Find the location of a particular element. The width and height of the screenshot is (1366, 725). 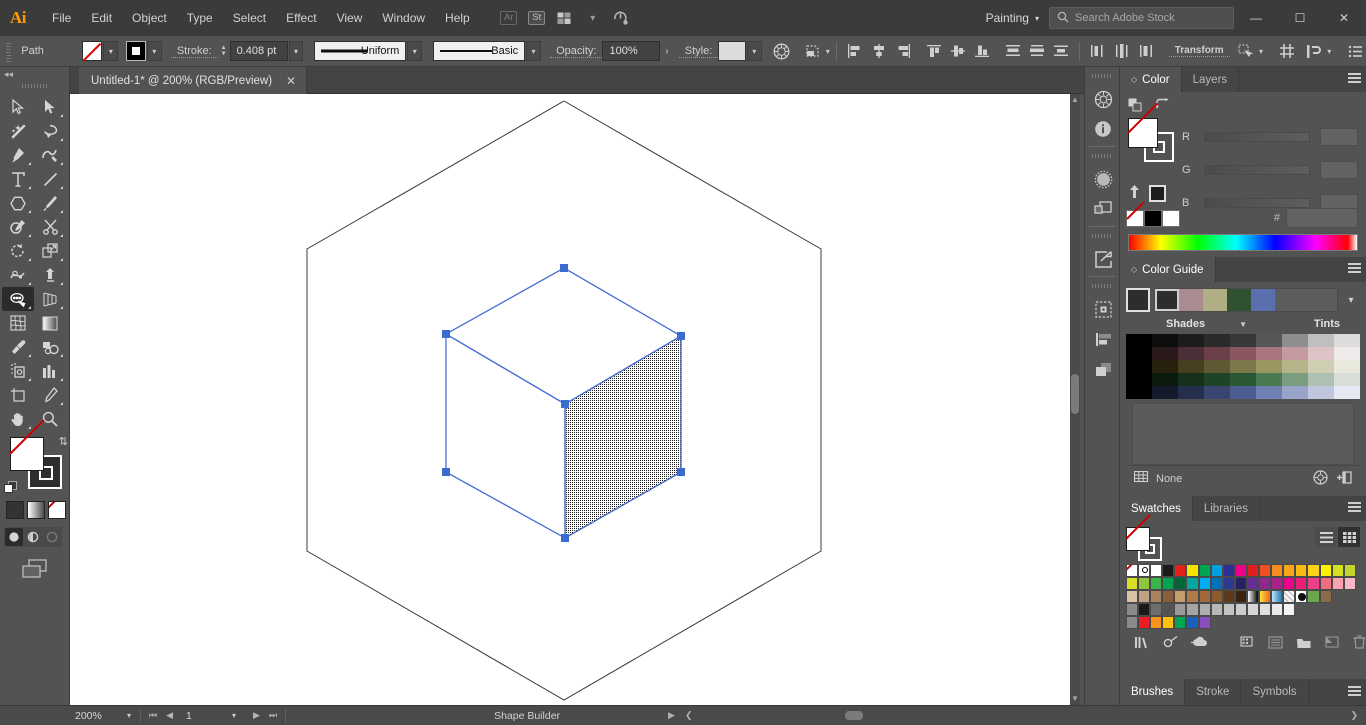

channel-slider-r is located at coordinates (1257, 137).